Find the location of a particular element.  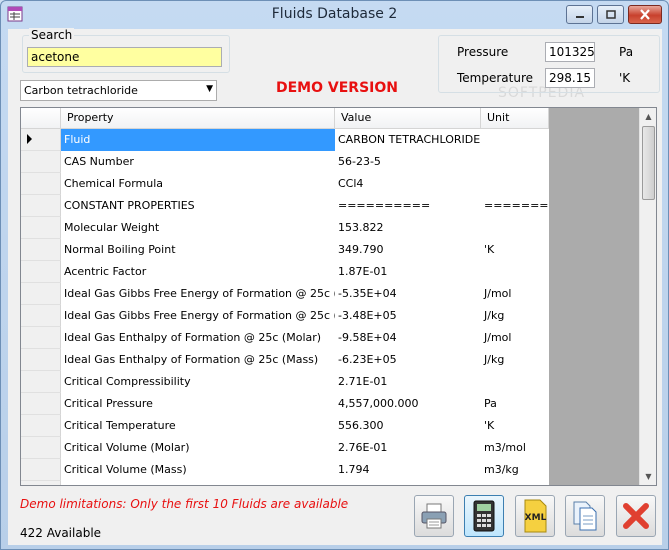

scroll-up-icon: ▲ is located at coordinates (648, 116).